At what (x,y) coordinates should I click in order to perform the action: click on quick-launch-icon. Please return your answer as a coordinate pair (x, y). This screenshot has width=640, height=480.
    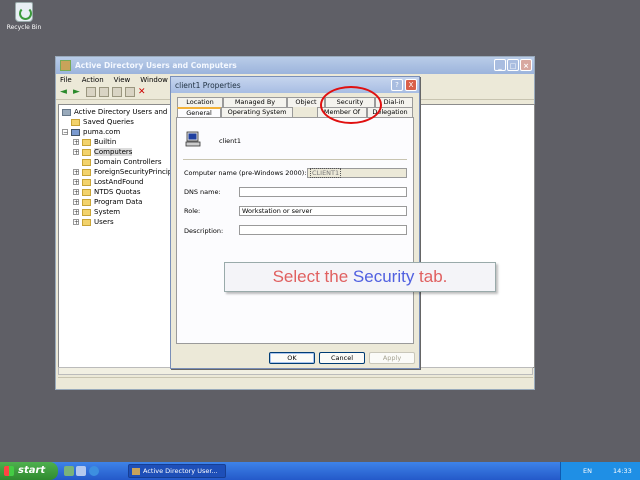
    Looking at the image, I should click on (81, 471).